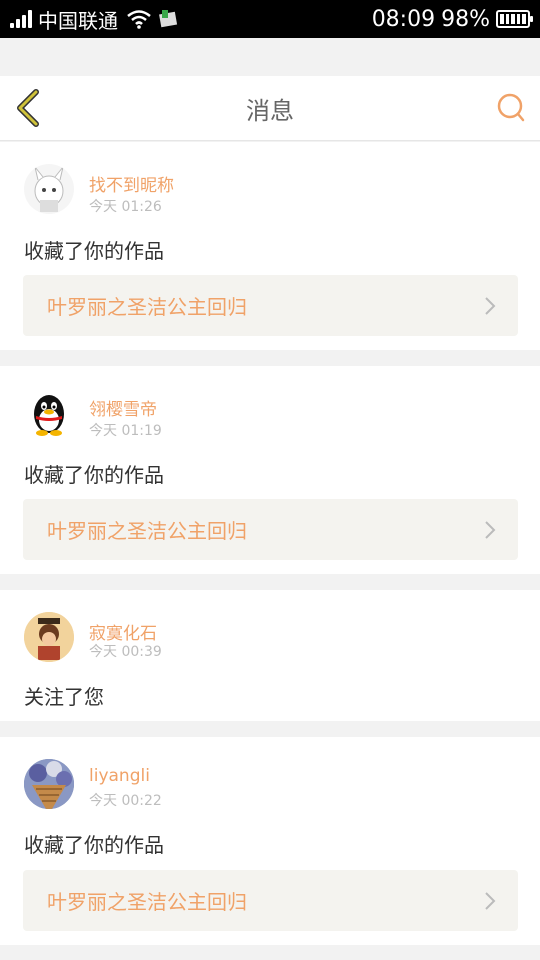 The width and height of the screenshot is (540, 960). I want to click on user-name: 找不到昵称, so click(131, 183).